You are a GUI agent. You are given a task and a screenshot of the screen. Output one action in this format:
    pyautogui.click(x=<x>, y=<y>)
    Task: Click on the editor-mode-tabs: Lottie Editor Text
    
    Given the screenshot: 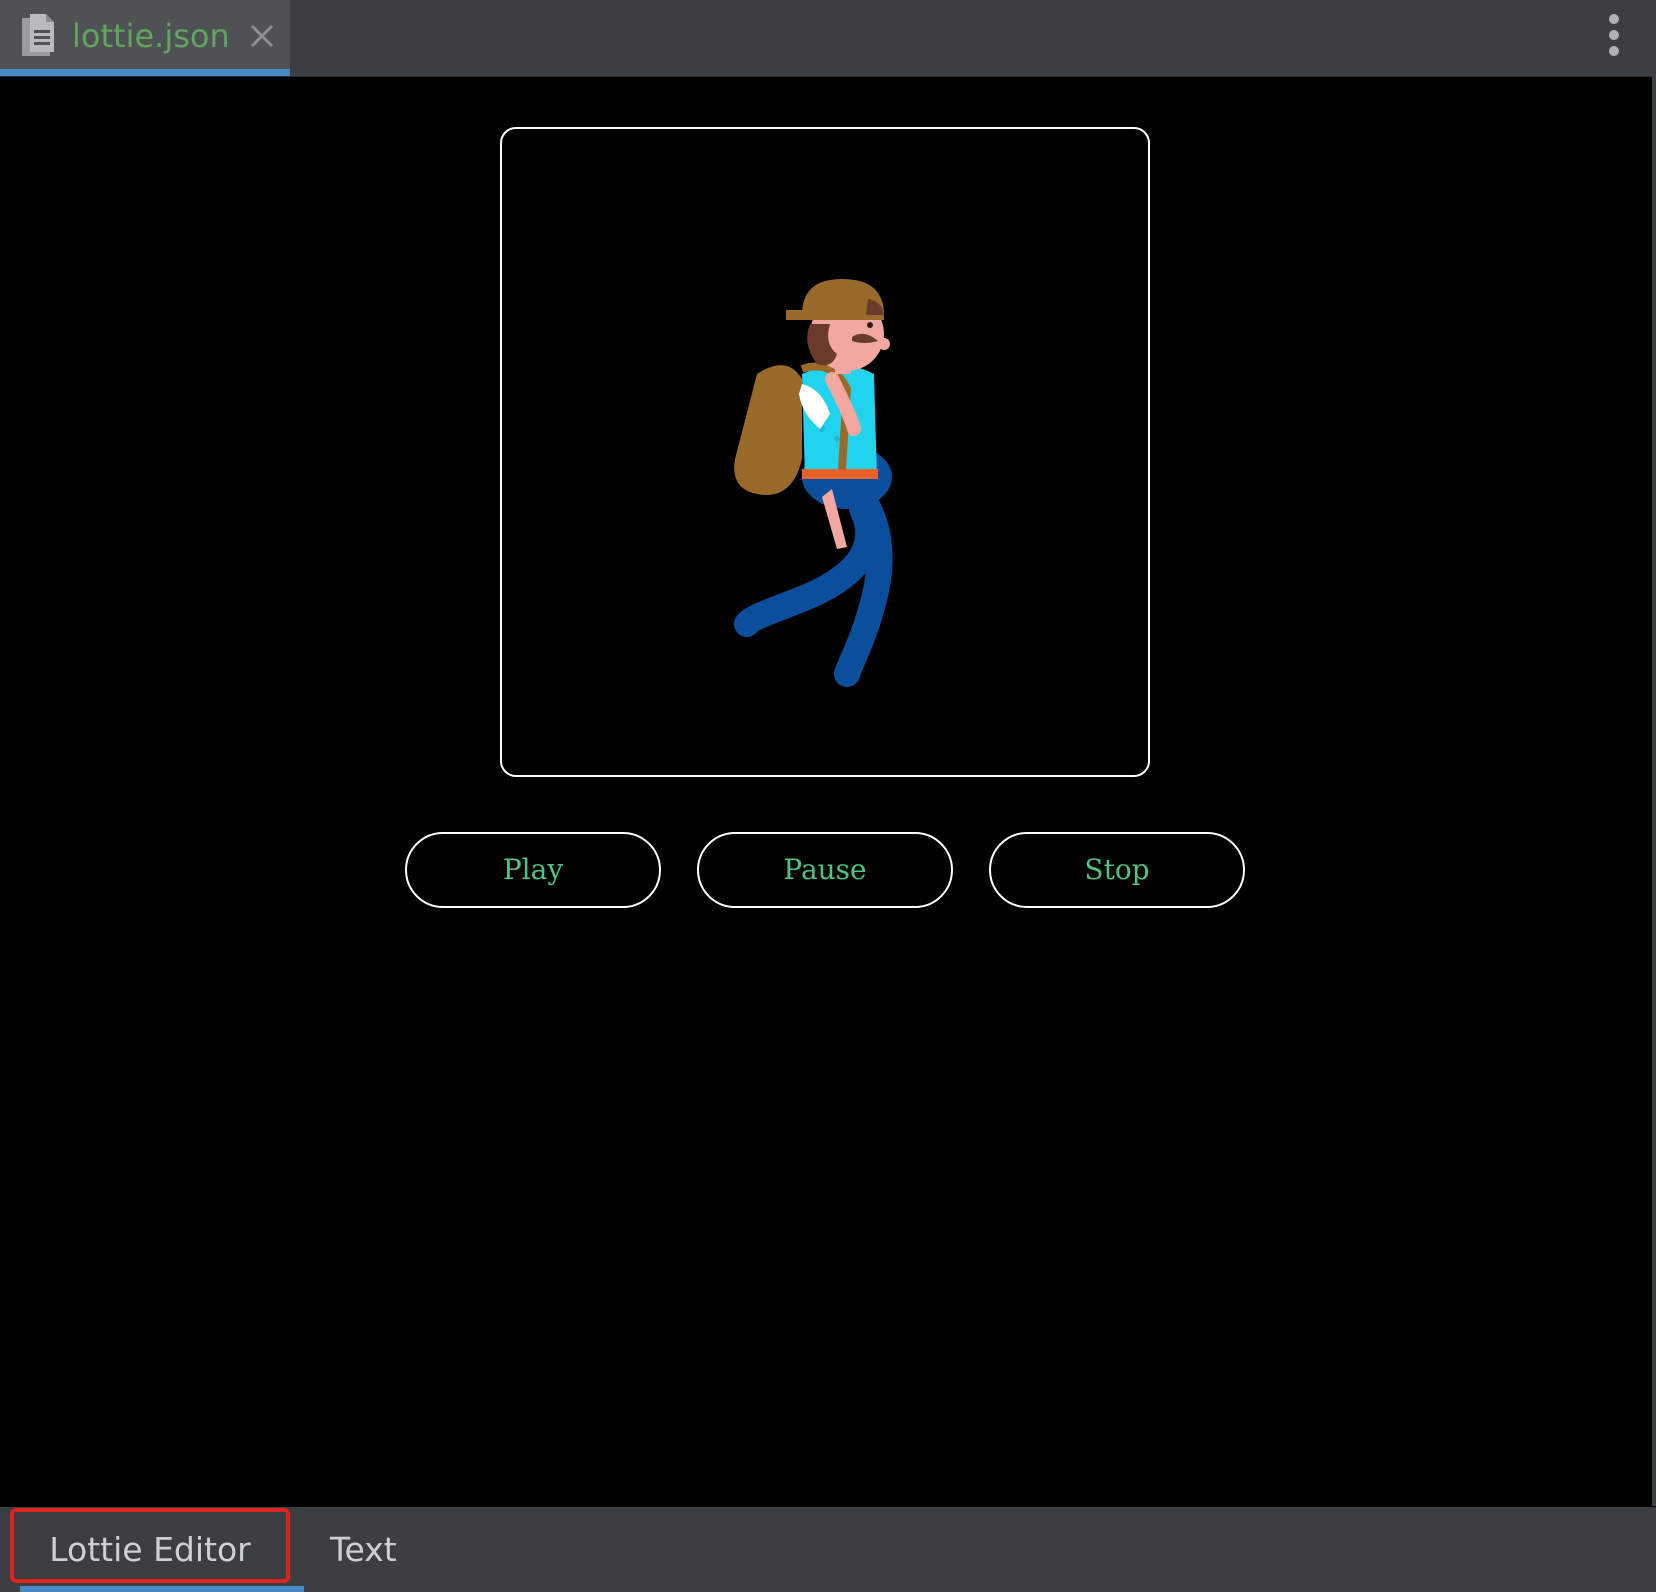 What is the action you would take?
    pyautogui.click(x=828, y=1549)
    